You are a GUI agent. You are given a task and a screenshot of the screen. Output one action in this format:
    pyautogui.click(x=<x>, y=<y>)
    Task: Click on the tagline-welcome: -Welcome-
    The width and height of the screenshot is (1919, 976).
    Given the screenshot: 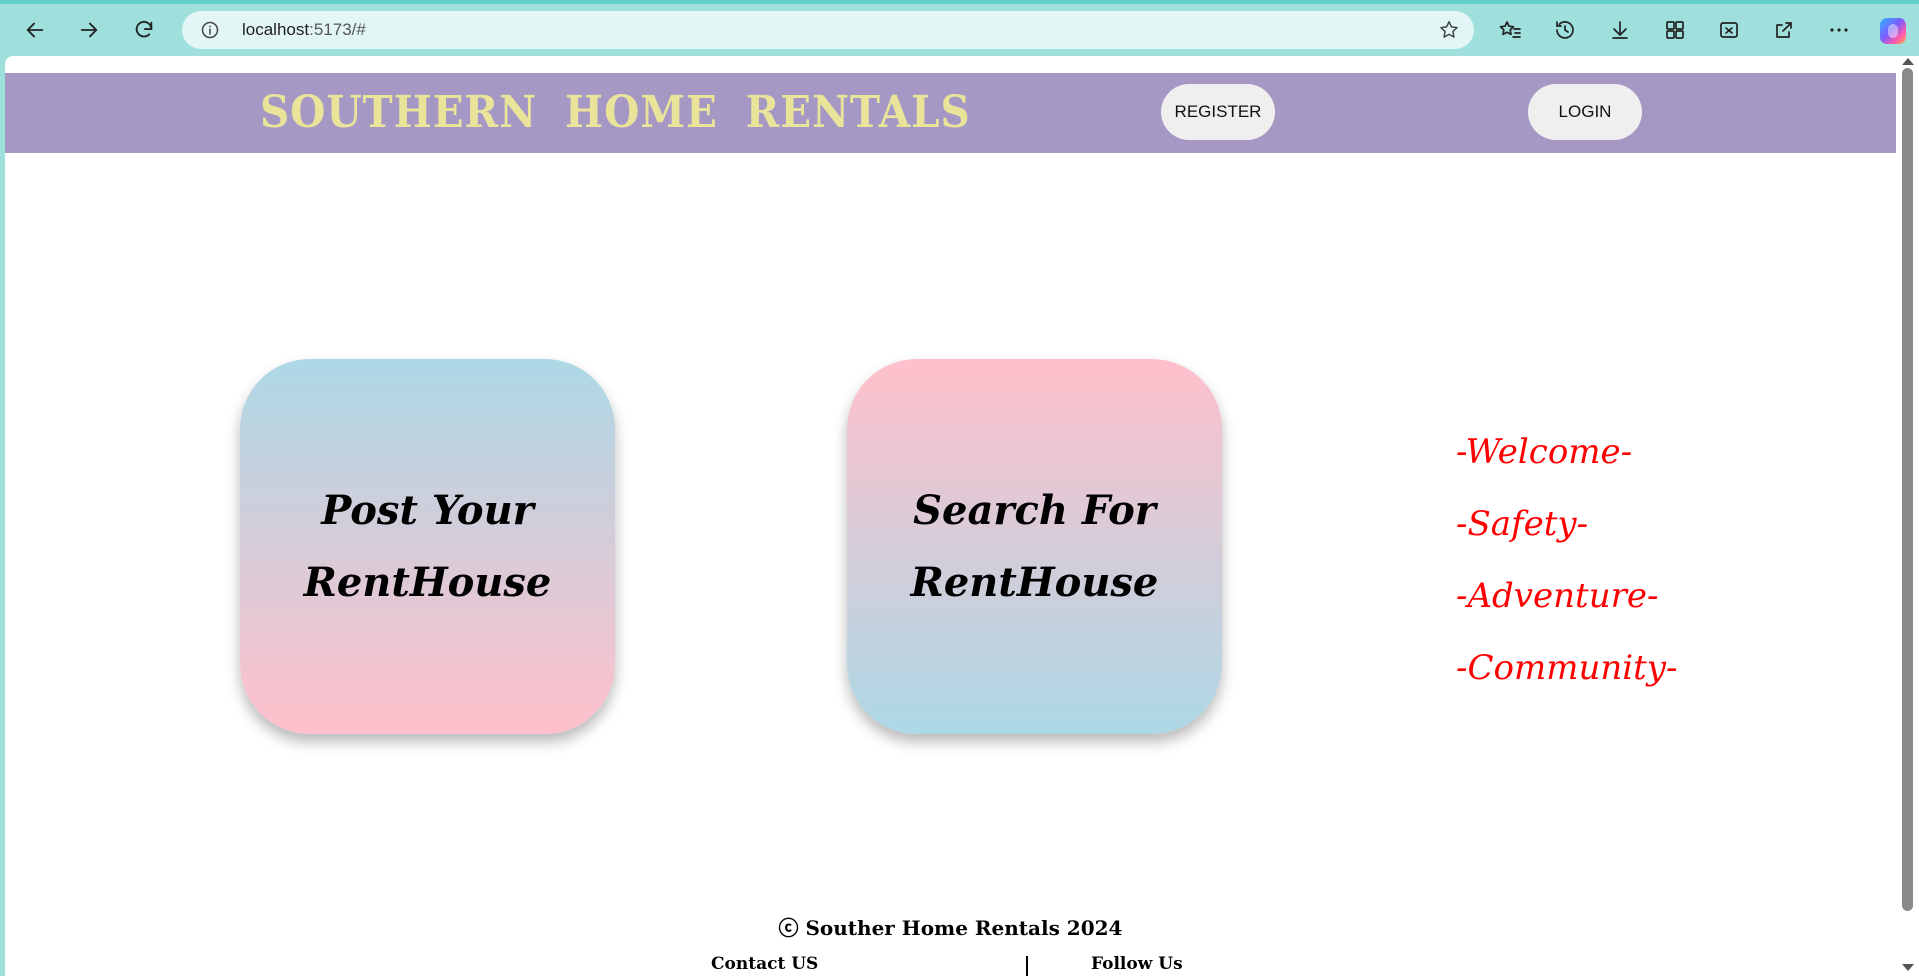 What is the action you would take?
    pyautogui.click(x=1544, y=452)
    